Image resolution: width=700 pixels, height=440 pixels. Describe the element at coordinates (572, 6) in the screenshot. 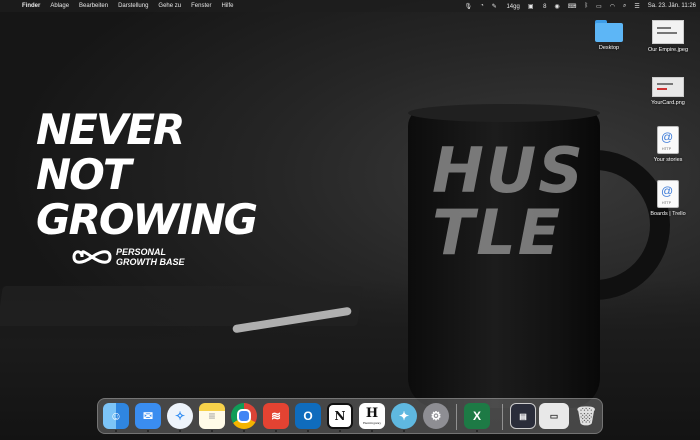

I see `keyboard-layout-icon: ⌨` at that location.